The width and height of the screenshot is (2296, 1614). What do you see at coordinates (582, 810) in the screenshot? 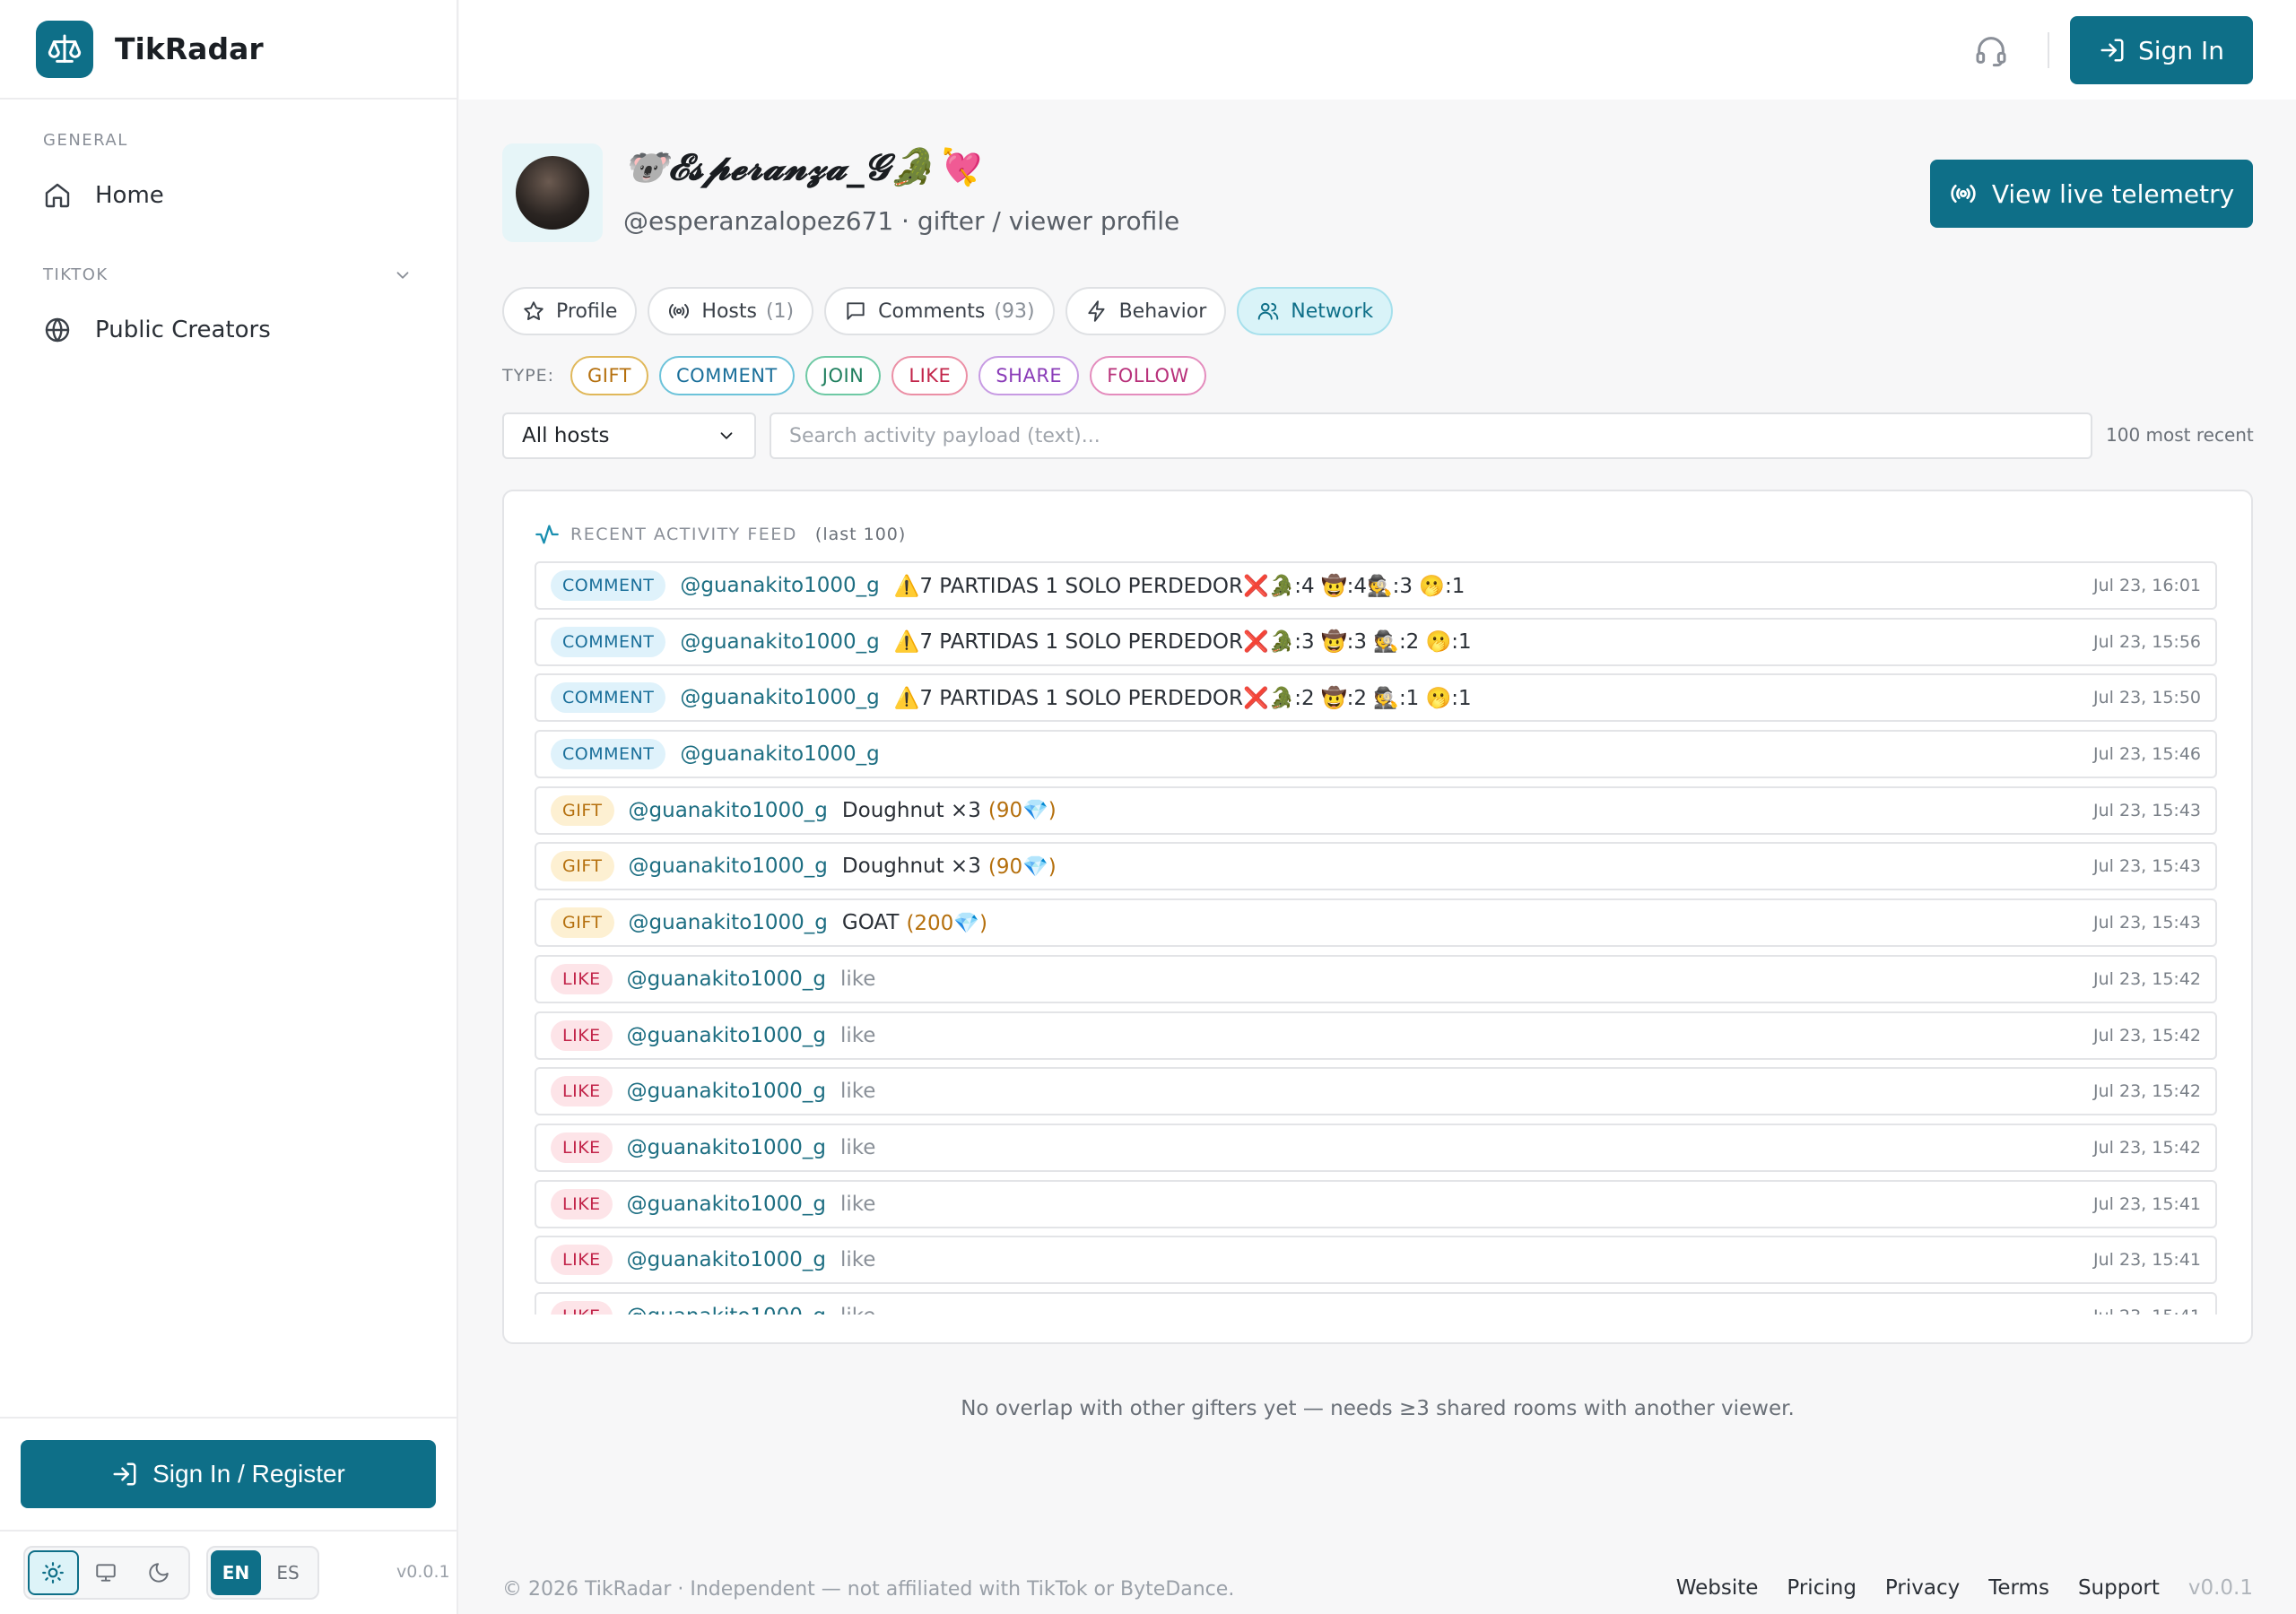
I see `feed-type-badge: GIFT` at bounding box center [582, 810].